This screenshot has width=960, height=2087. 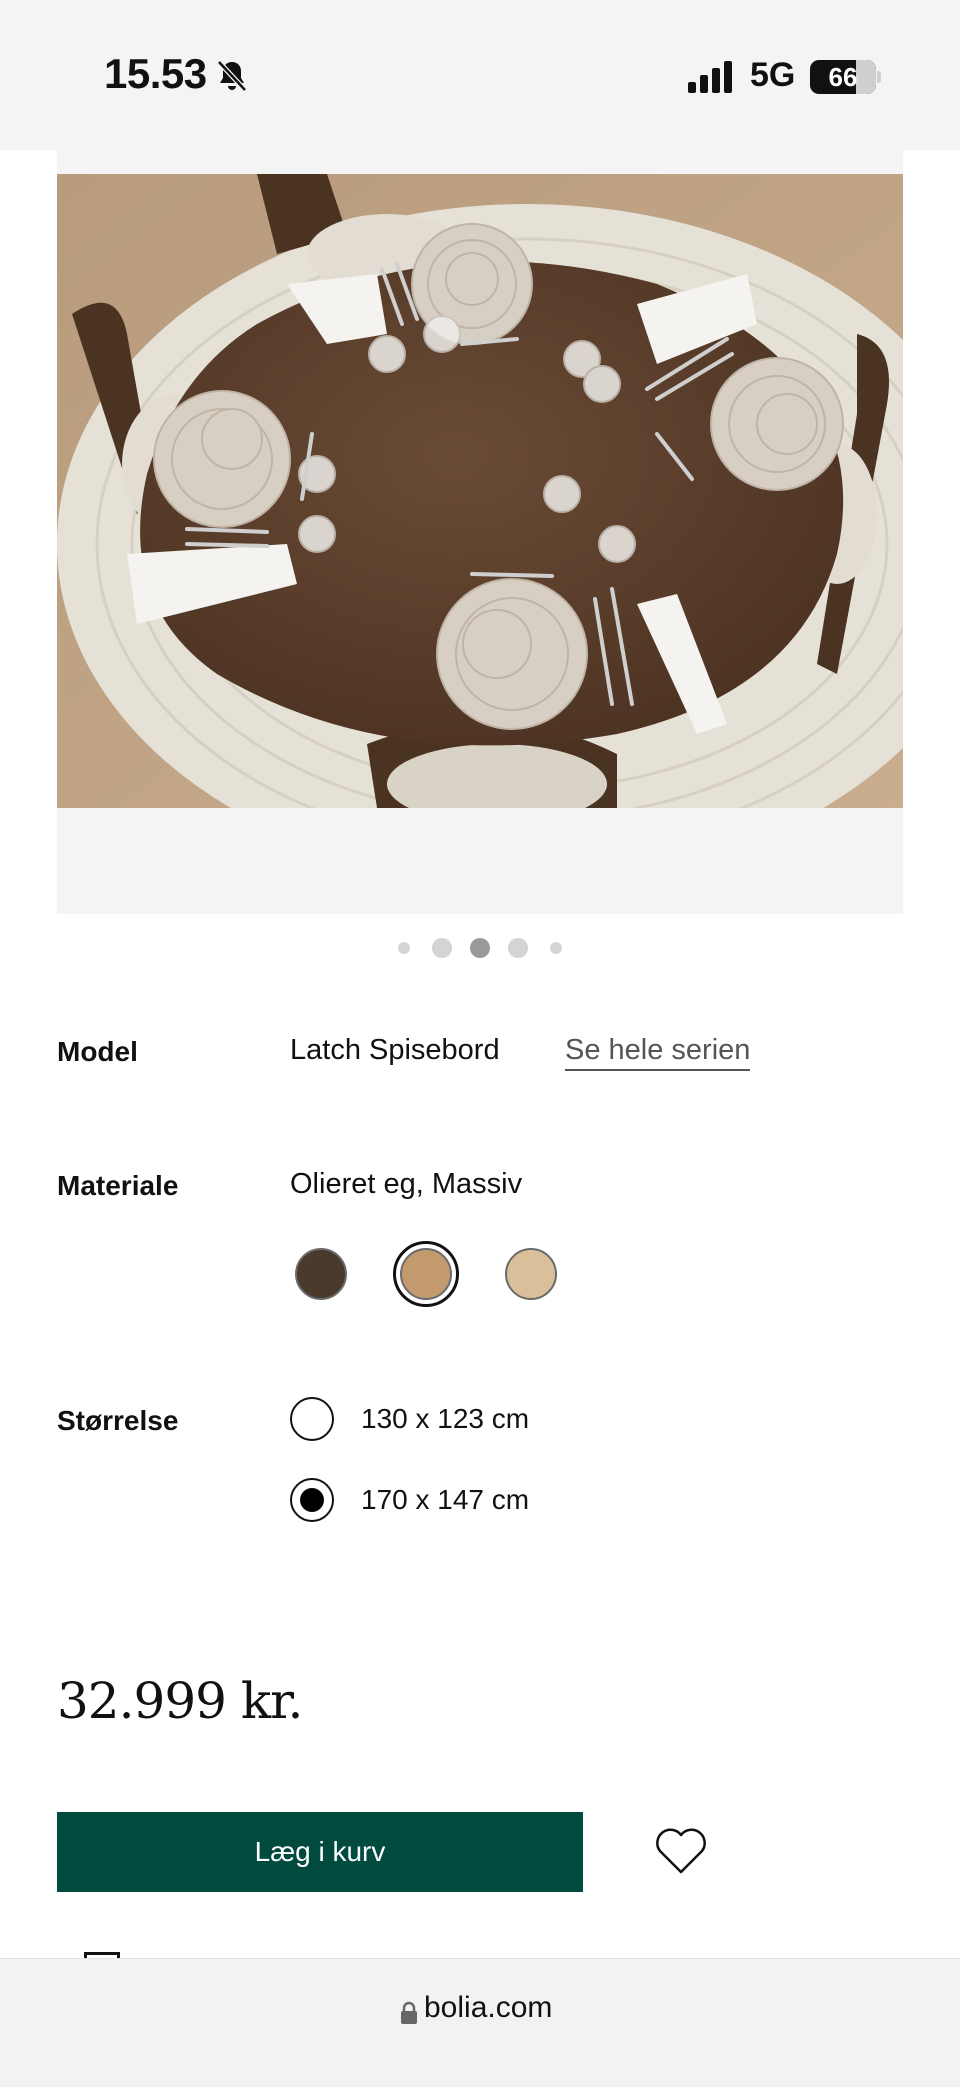 I want to click on bell-muted-icon, so click(x=232, y=76).